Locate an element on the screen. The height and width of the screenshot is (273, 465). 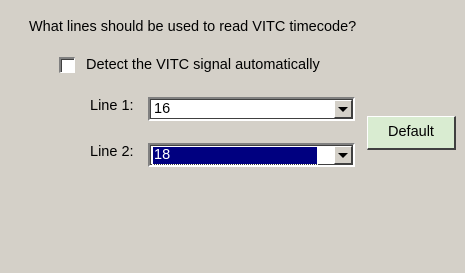
line2-select: 18 is located at coordinates (251, 155).